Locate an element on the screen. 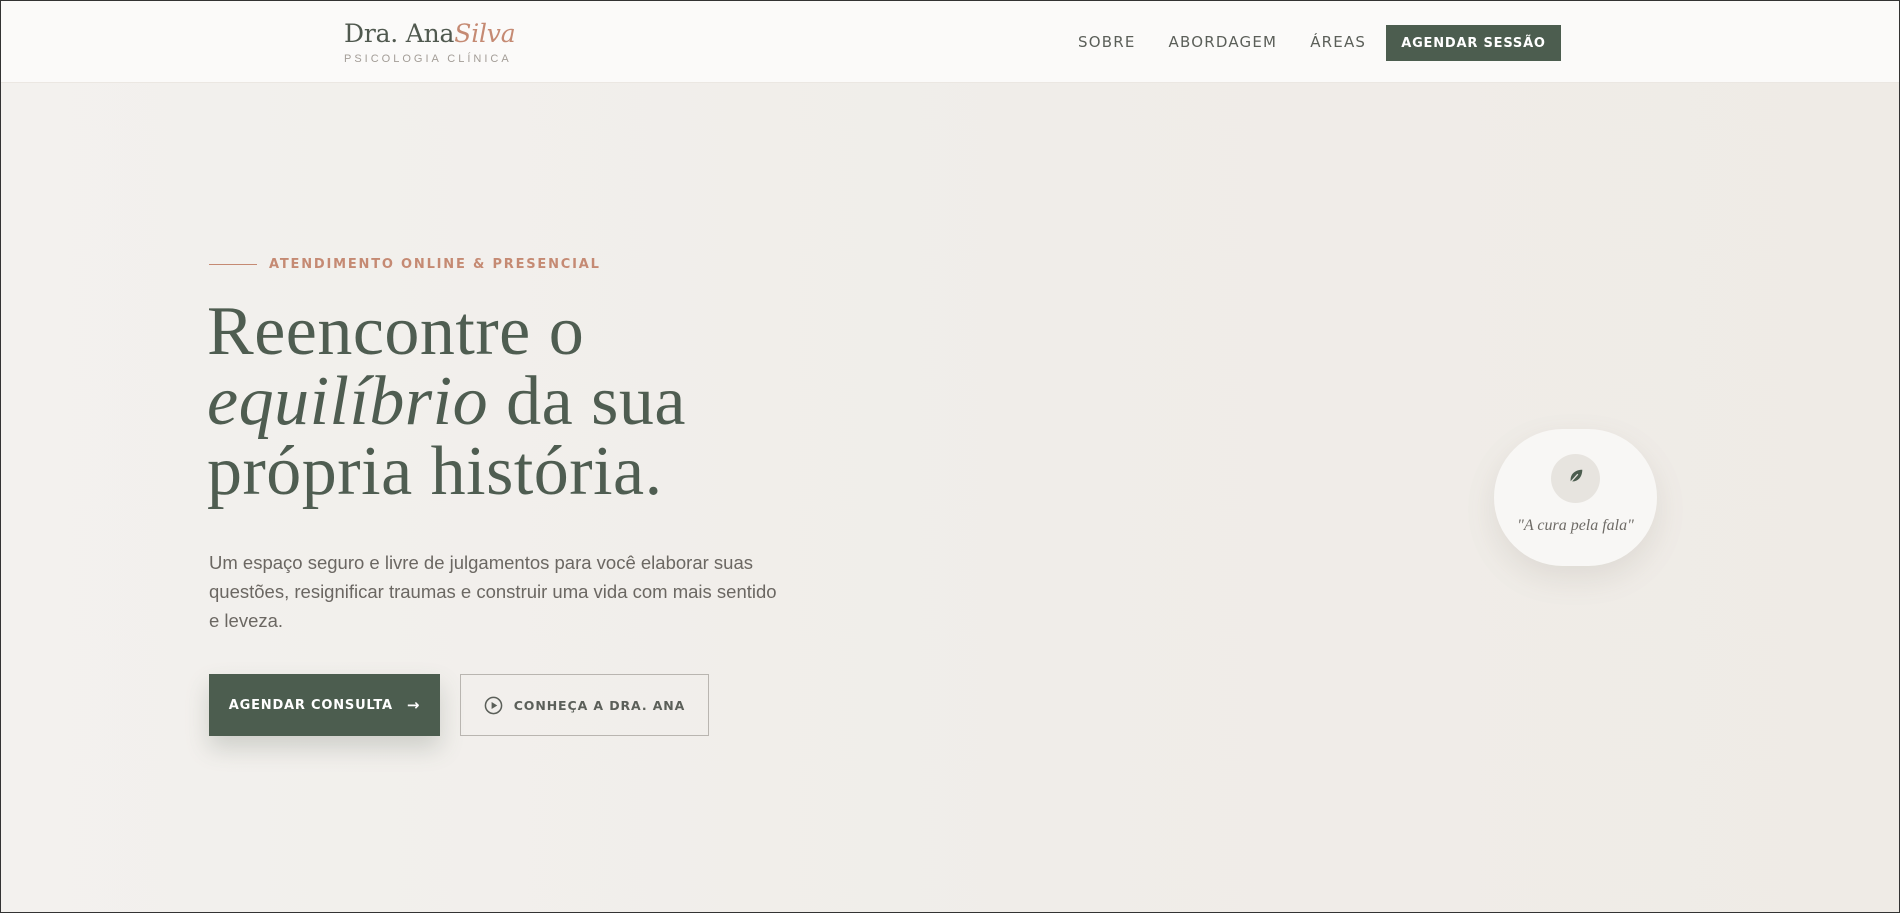  eyebrow-divider is located at coordinates (233, 264).